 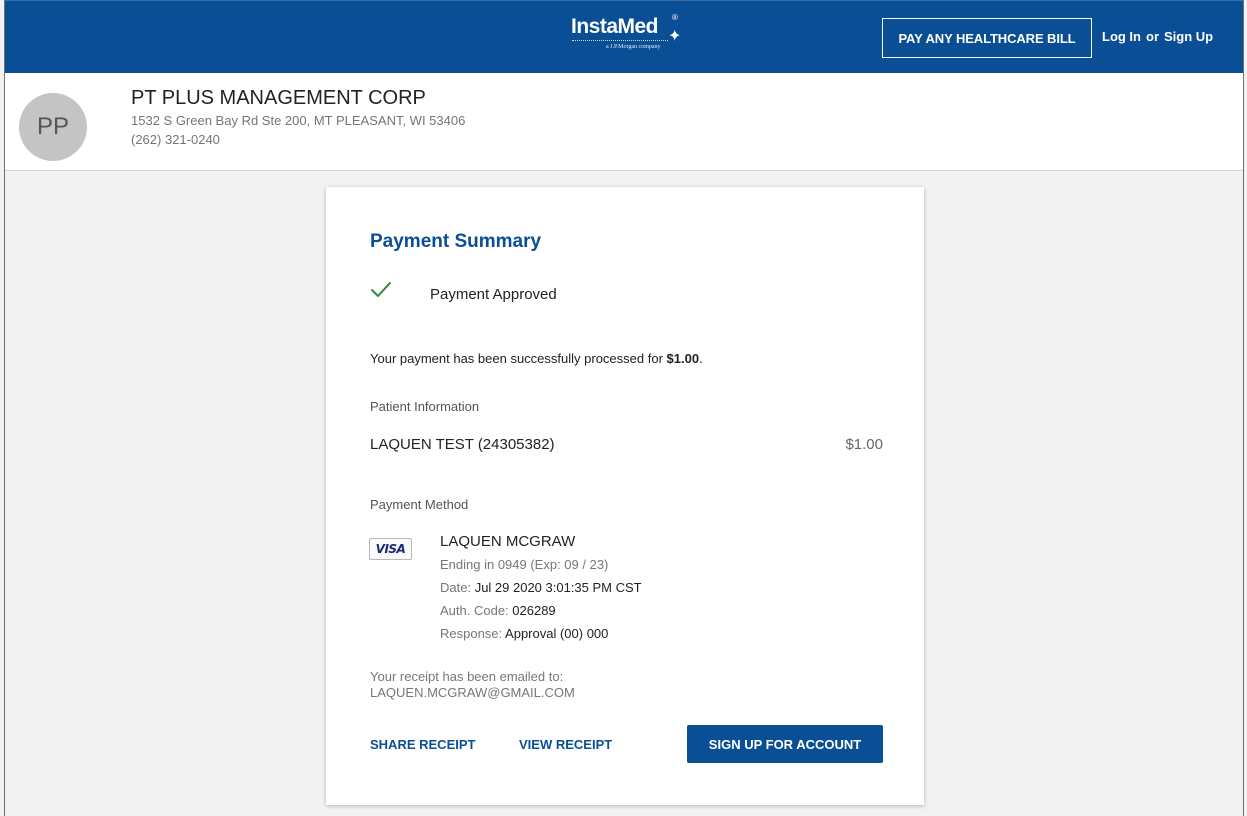 I want to click on view-receipt-link: VIEW RECEIPT, so click(x=565, y=744).